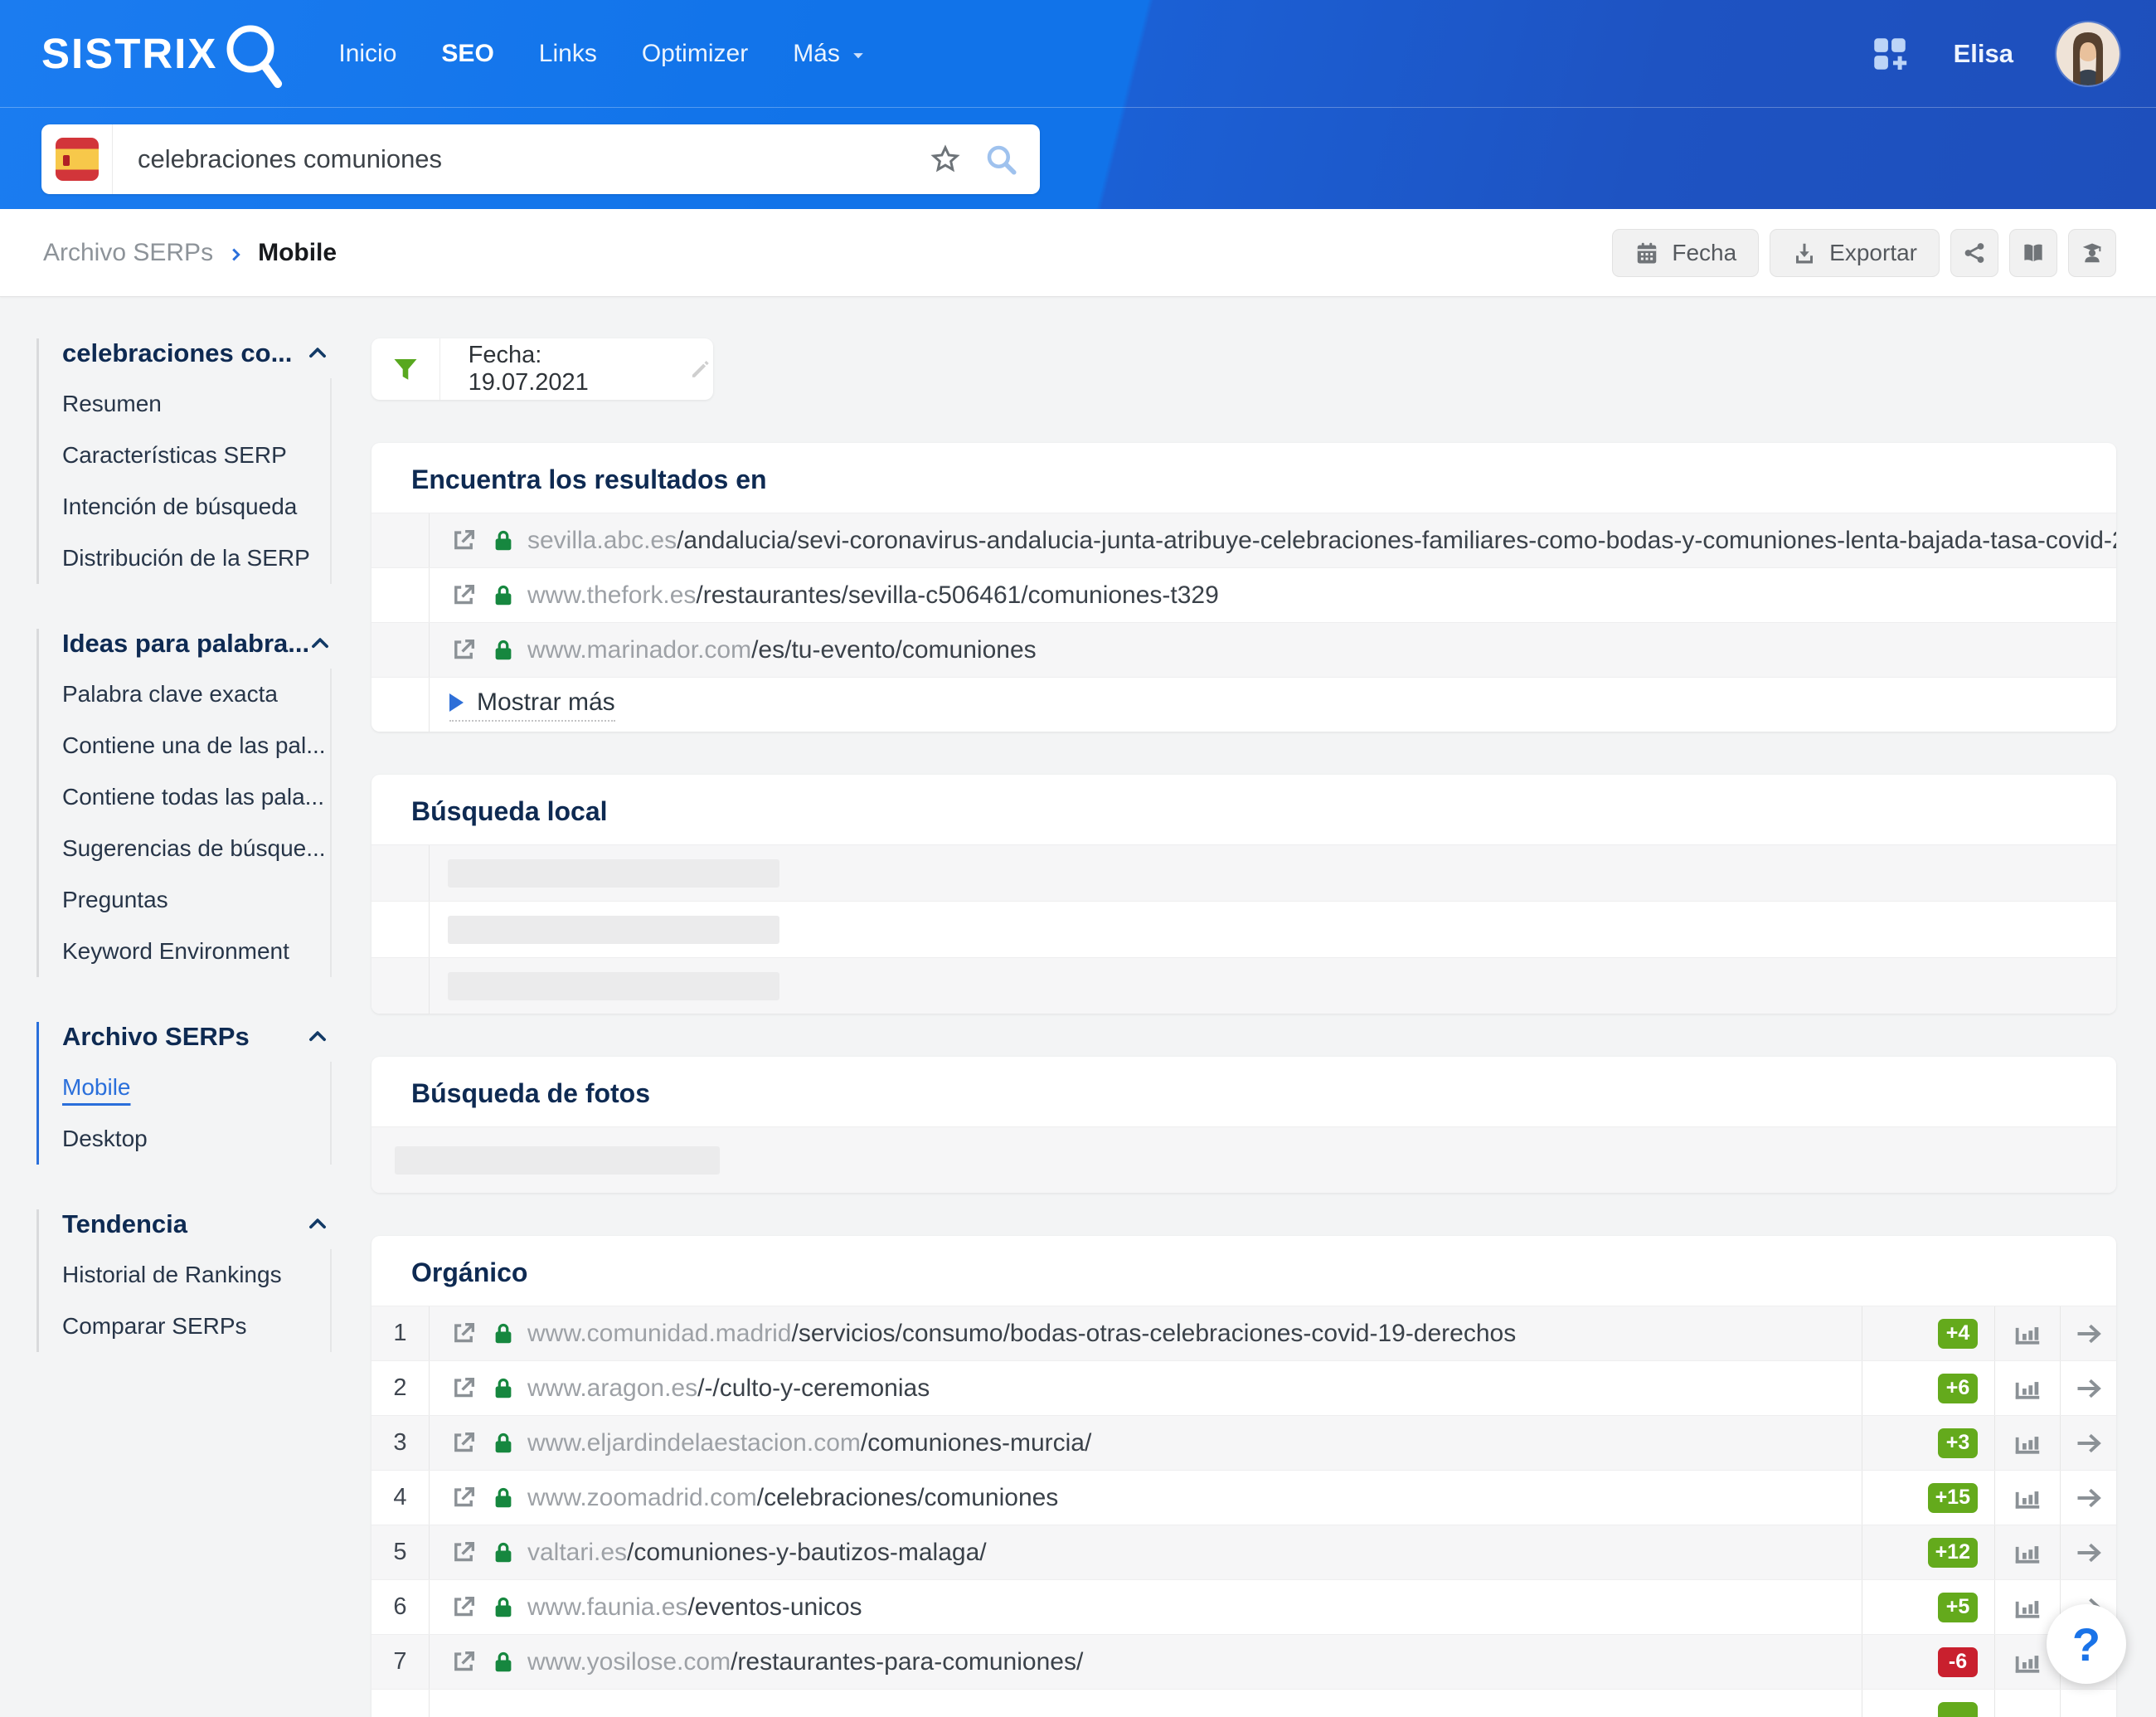  What do you see at coordinates (196, 1087) in the screenshot?
I see `sidebar-item: Mobile` at bounding box center [196, 1087].